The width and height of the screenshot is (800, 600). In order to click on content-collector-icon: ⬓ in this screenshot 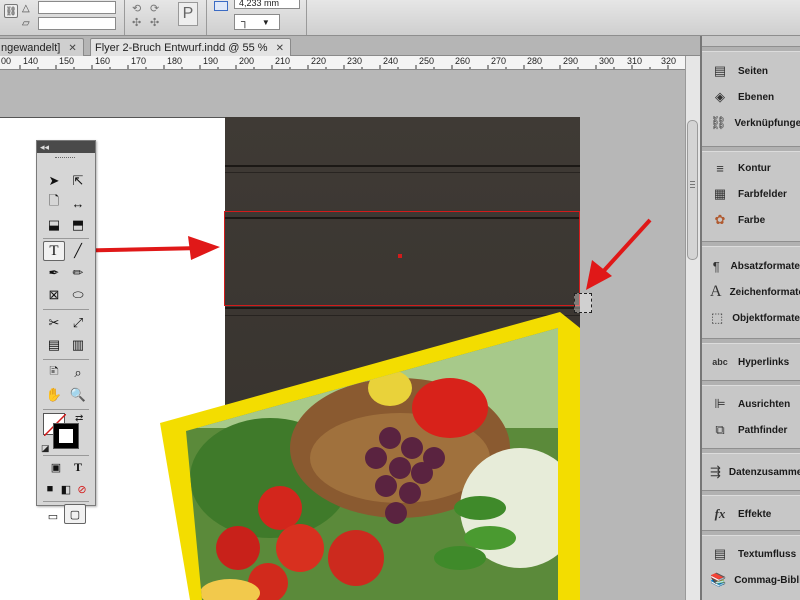, I will do `click(54, 225)`.